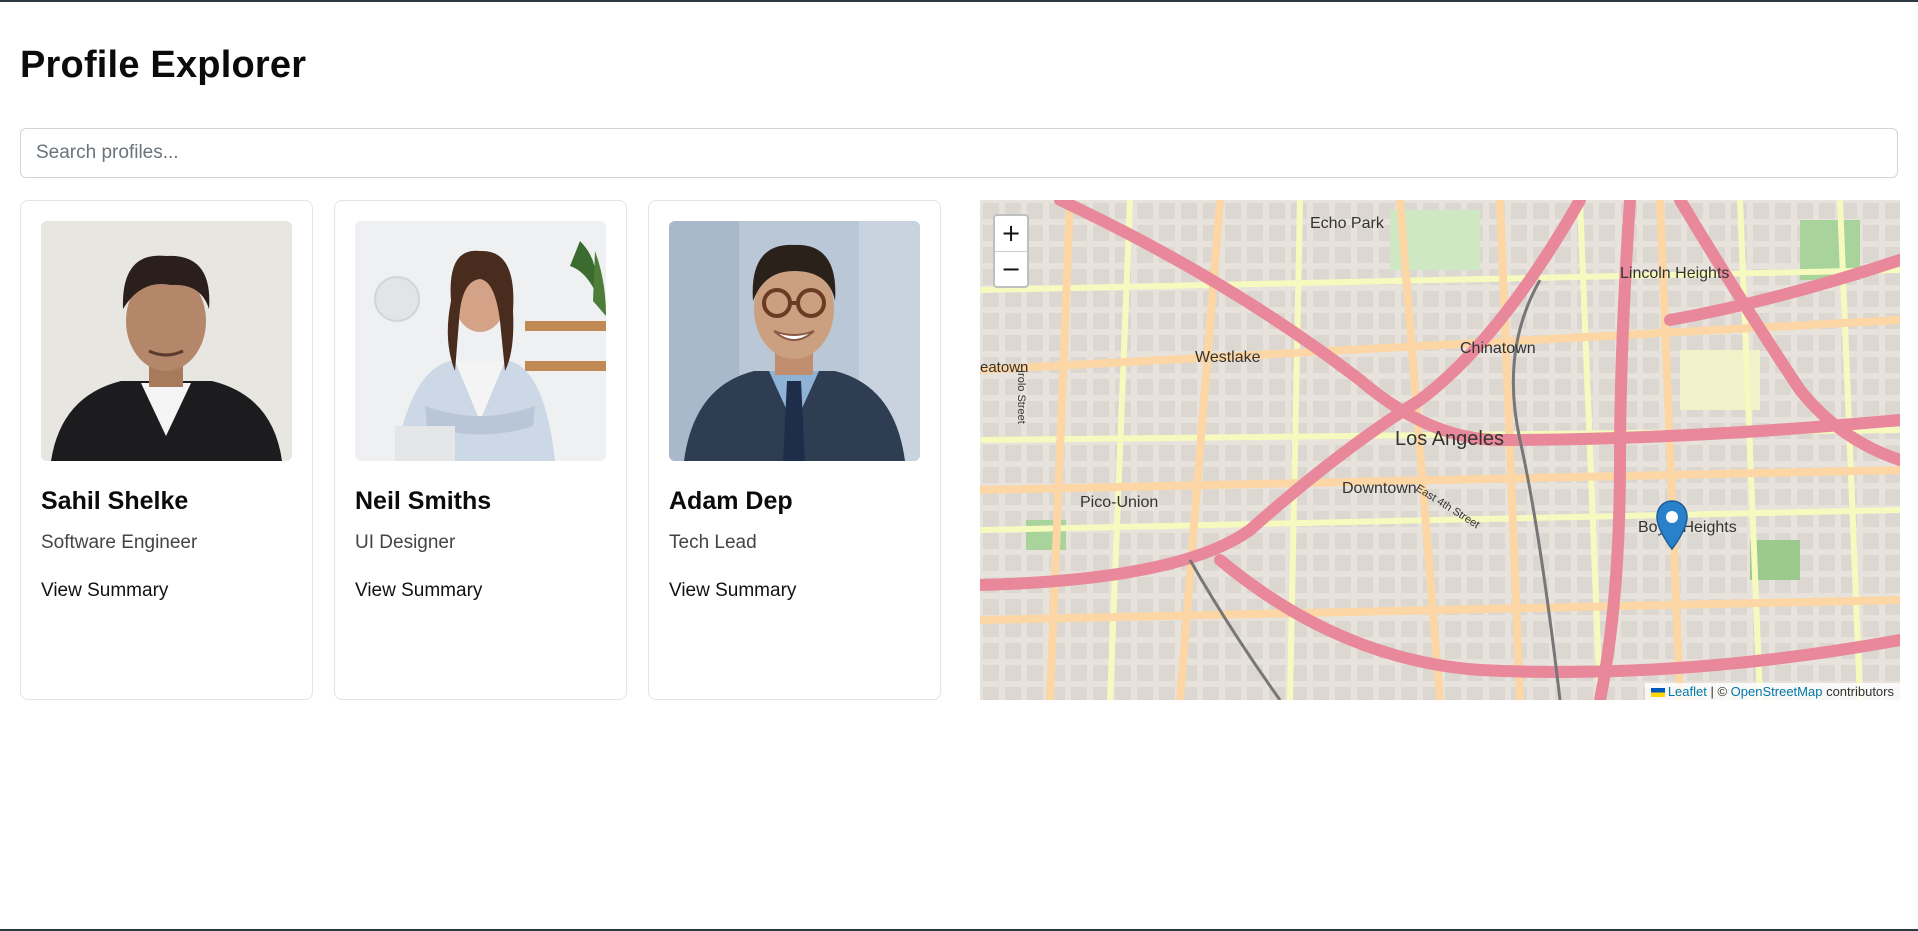 This screenshot has height=931, width=1918. Describe the element at coordinates (1119, 502) in the screenshot. I see `map-label: Pico-Union` at that location.